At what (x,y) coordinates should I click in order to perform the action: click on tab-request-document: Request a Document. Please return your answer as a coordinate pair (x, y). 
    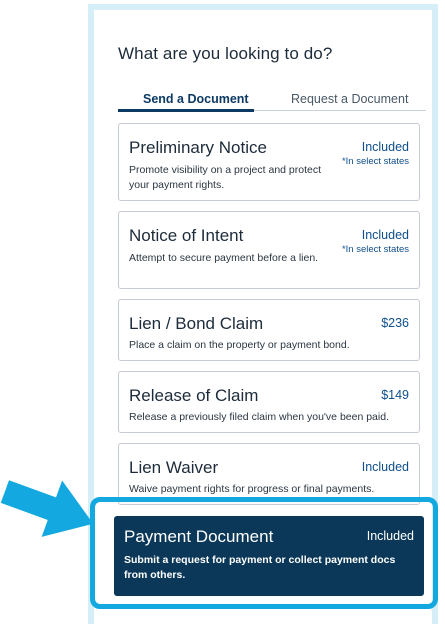
    Looking at the image, I should click on (349, 99).